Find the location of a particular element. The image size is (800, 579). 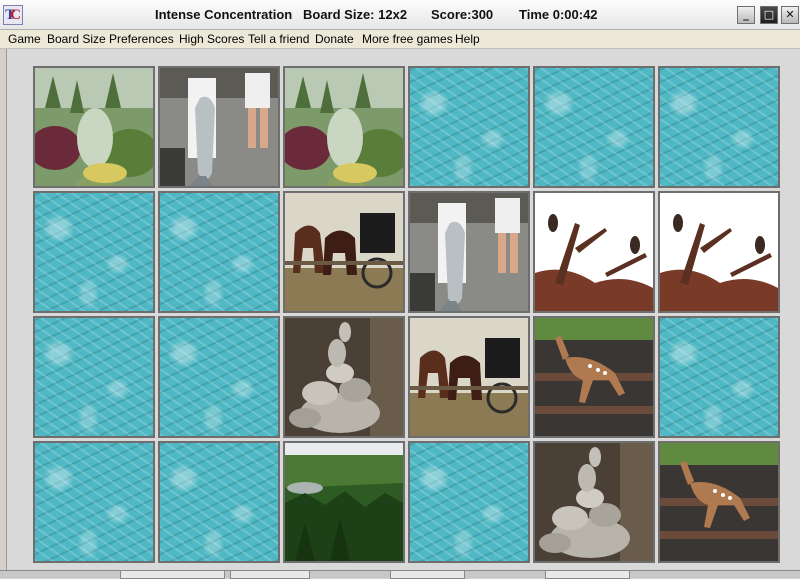

close-button: ✕ is located at coordinates (790, 15).